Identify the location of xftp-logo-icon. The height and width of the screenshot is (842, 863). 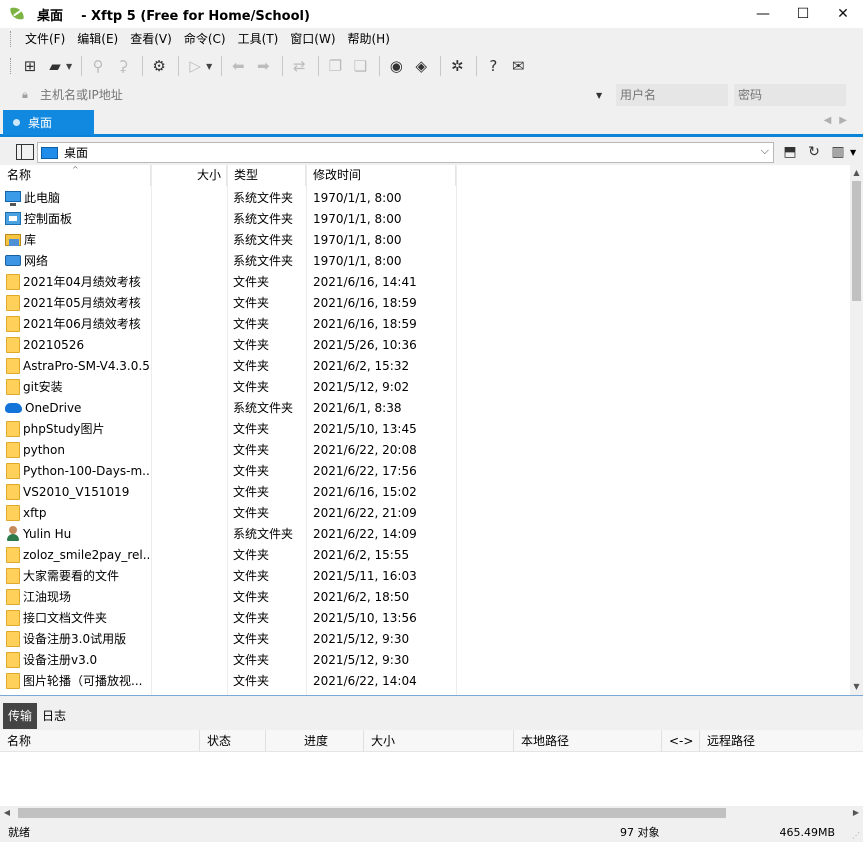
(17, 14).